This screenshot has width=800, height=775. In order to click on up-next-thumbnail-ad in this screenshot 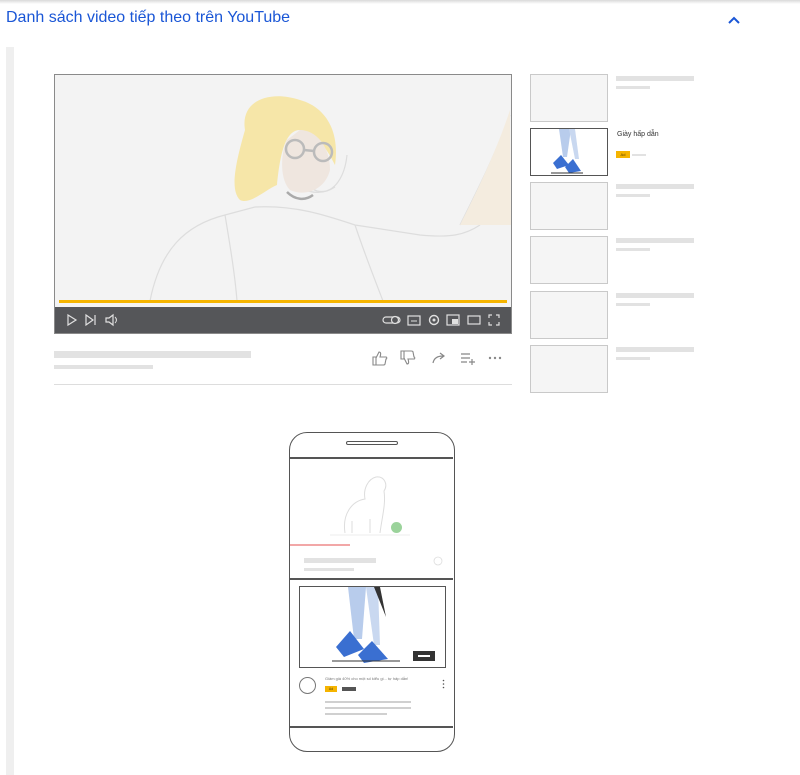, I will do `click(569, 152)`.